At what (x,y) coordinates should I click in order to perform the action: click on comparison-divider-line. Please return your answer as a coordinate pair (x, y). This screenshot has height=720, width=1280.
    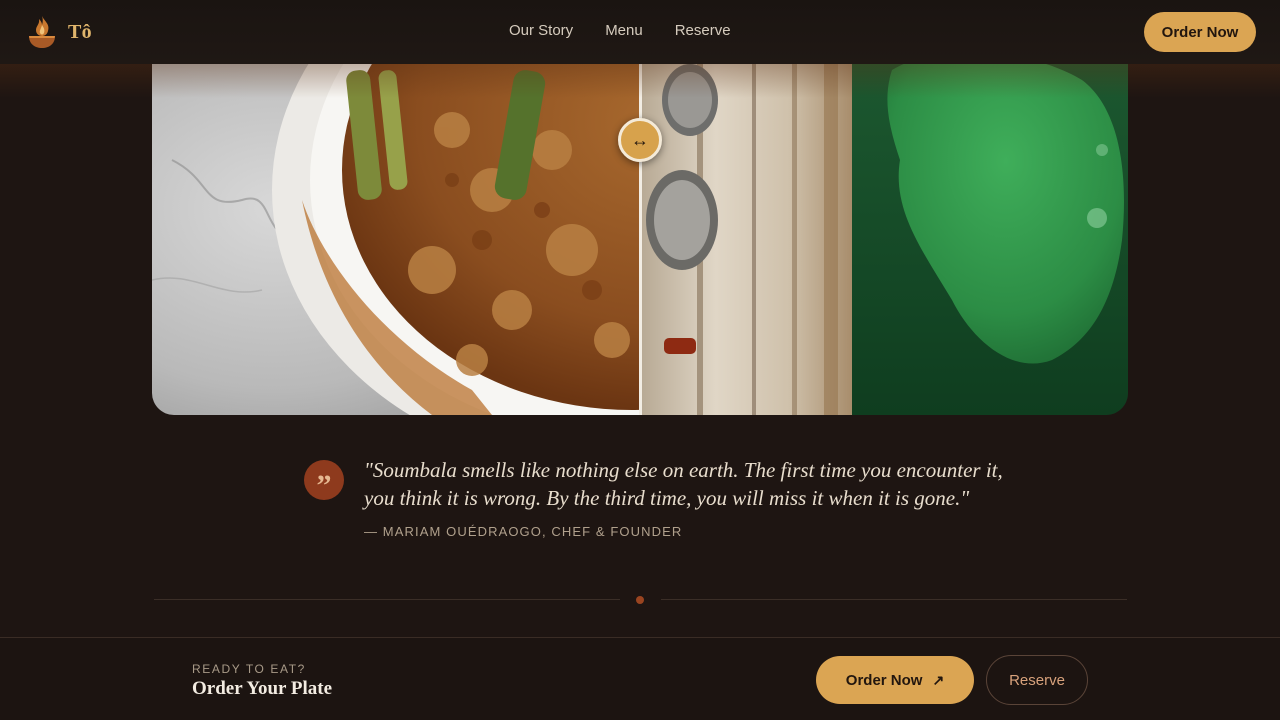
    Looking at the image, I should click on (640, 227).